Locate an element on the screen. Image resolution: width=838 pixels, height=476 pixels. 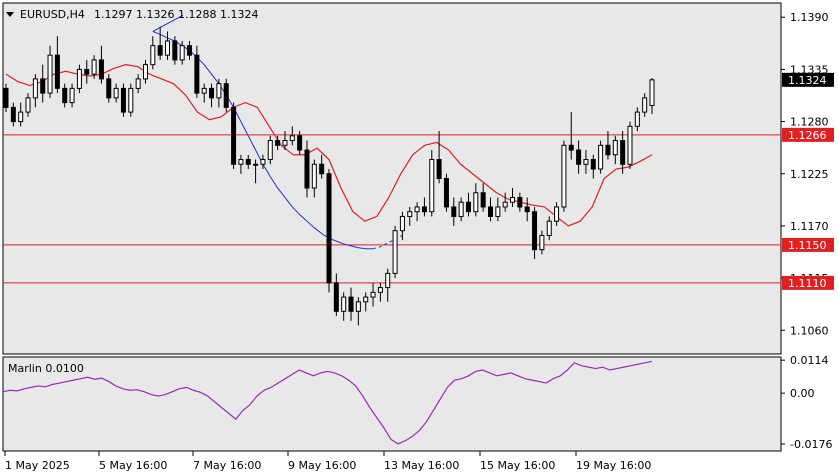
x-tick-label: 9 May 16:00 is located at coordinates (322, 465).